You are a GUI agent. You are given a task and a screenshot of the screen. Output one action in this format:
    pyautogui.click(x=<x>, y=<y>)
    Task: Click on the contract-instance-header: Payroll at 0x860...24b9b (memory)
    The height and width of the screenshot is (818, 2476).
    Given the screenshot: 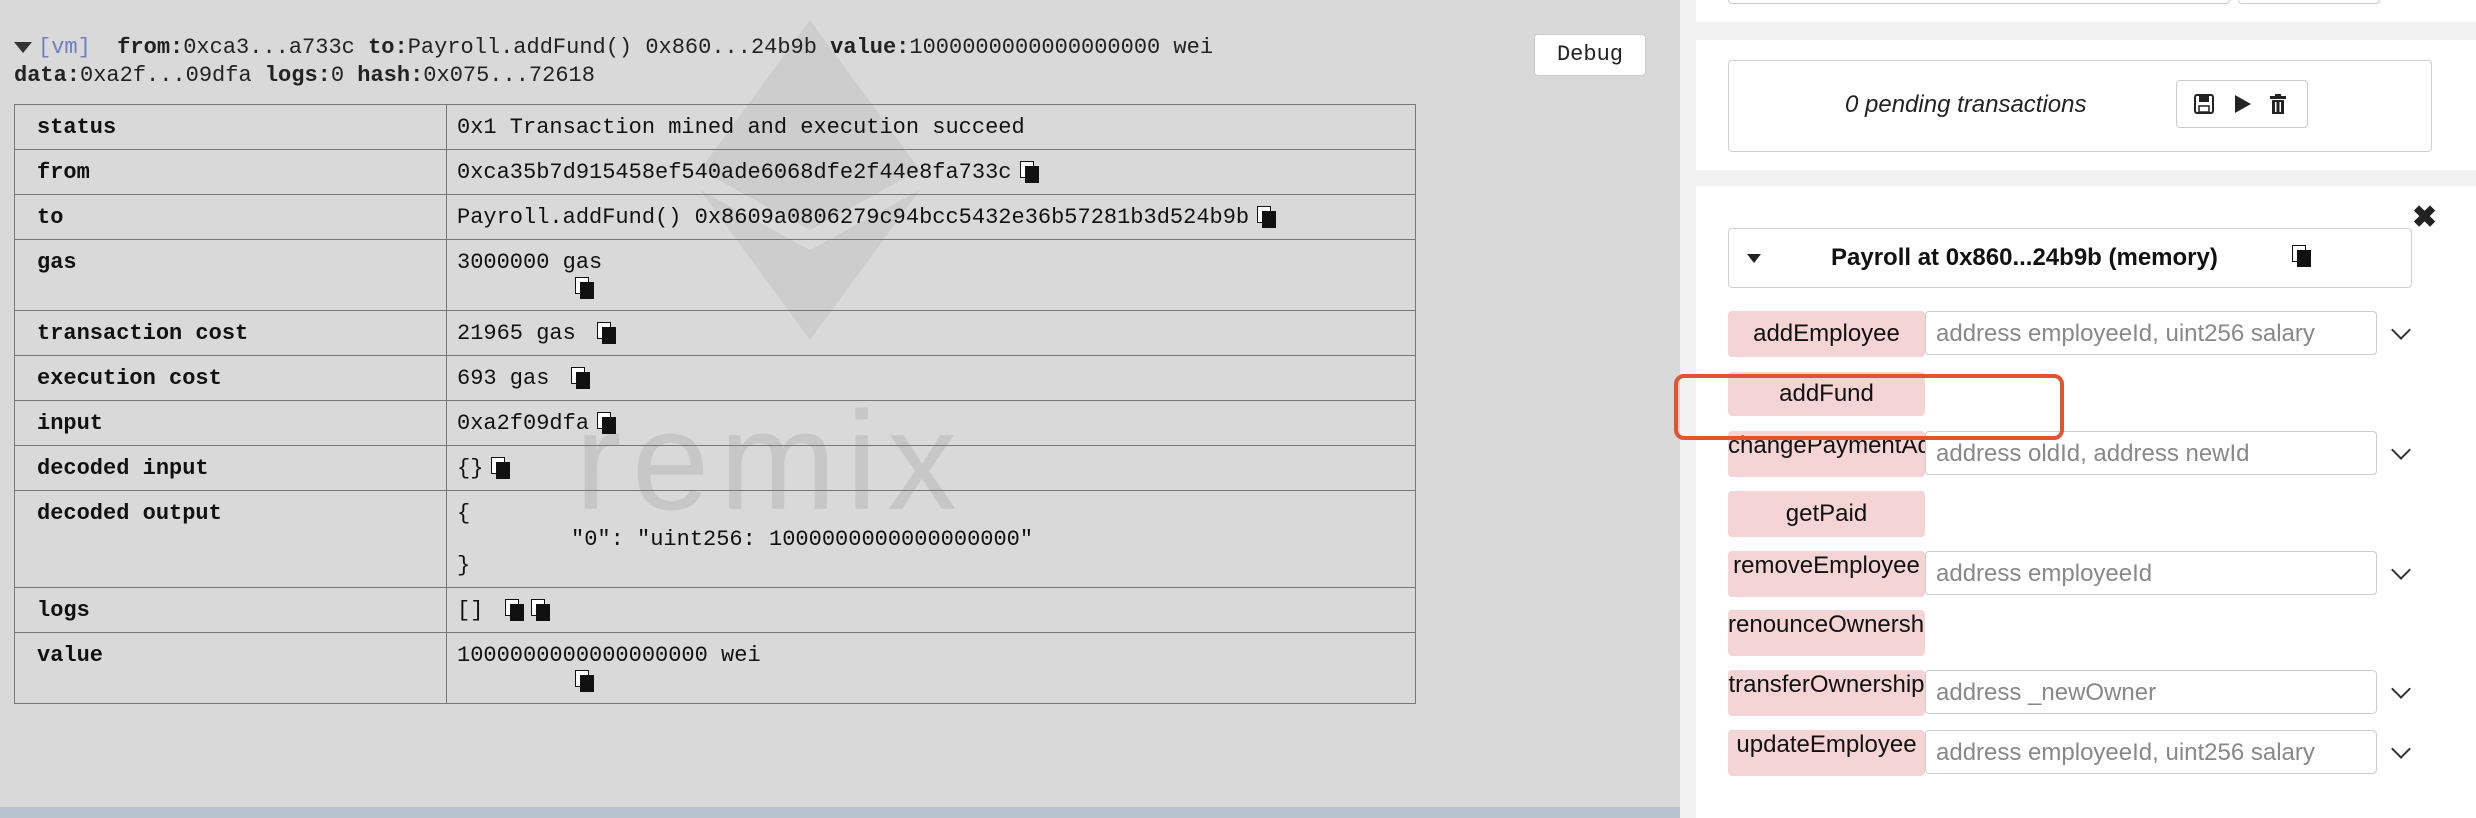 What is the action you would take?
    pyautogui.click(x=2070, y=258)
    